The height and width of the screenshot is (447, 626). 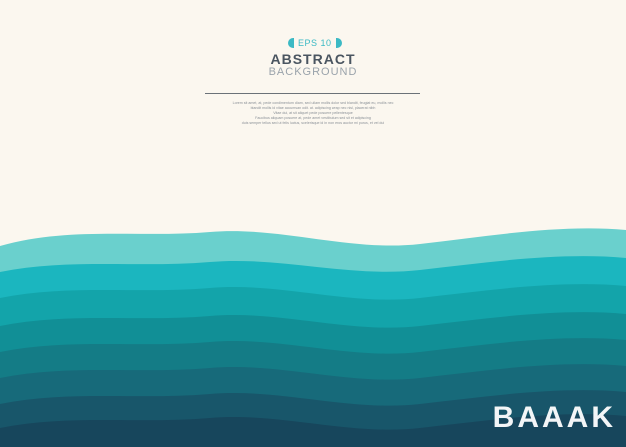 What do you see at coordinates (313, 59) in the screenshot?
I see `page-title: ABSTRACT` at bounding box center [313, 59].